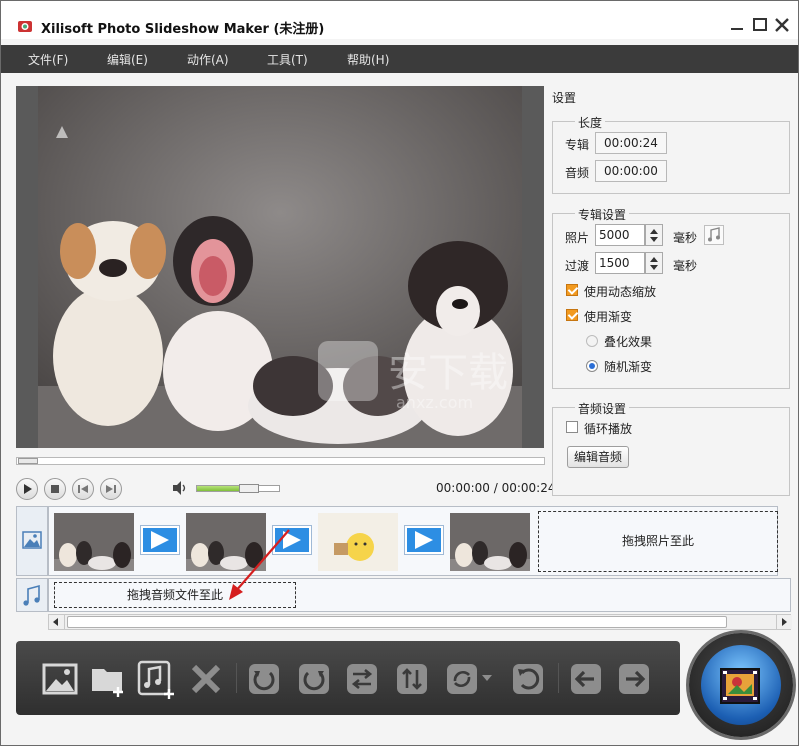 The height and width of the screenshot is (746, 799). What do you see at coordinates (180, 488) in the screenshot?
I see `volume-icon` at bounding box center [180, 488].